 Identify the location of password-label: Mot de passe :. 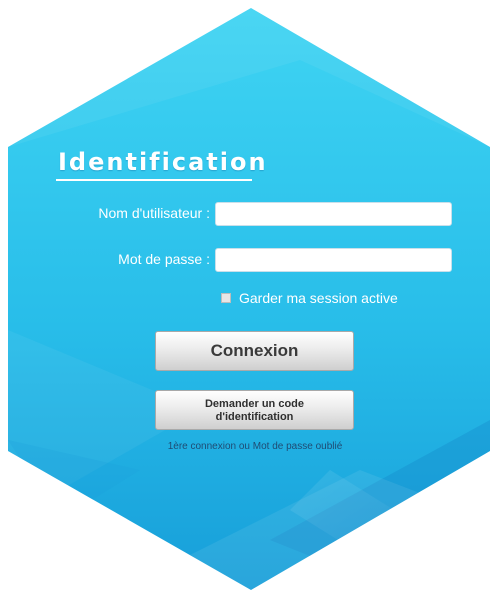
(164, 259).